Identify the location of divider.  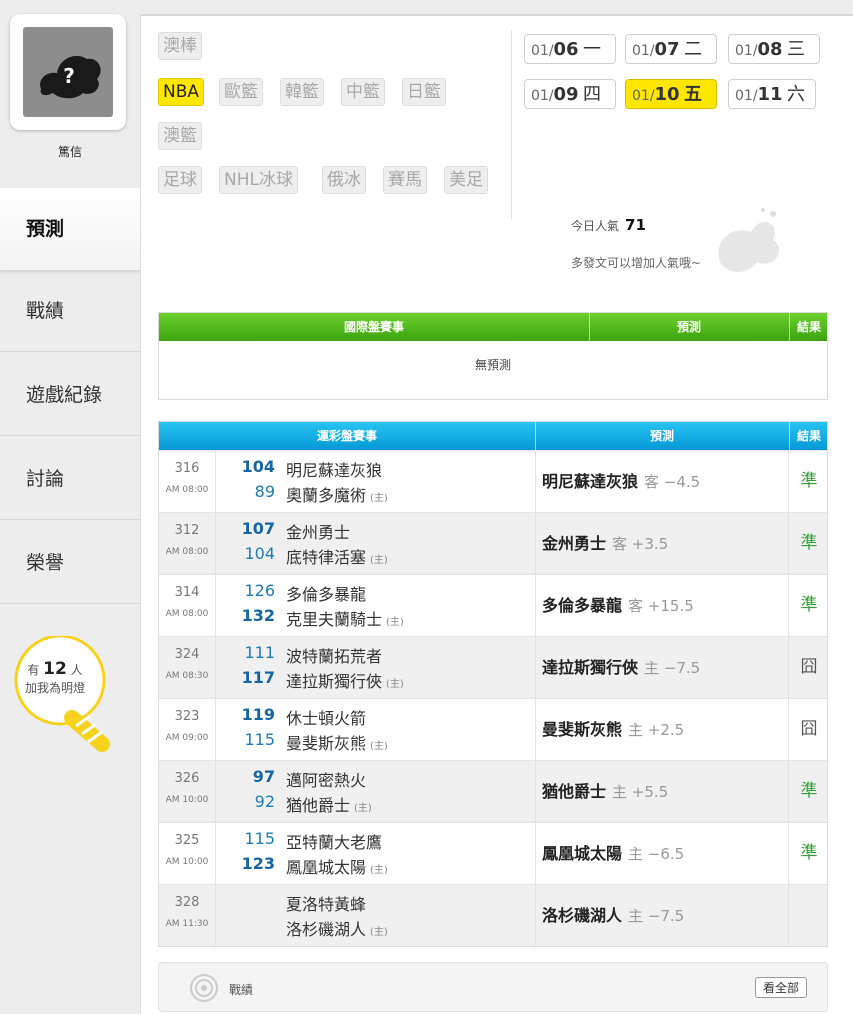
(511, 125).